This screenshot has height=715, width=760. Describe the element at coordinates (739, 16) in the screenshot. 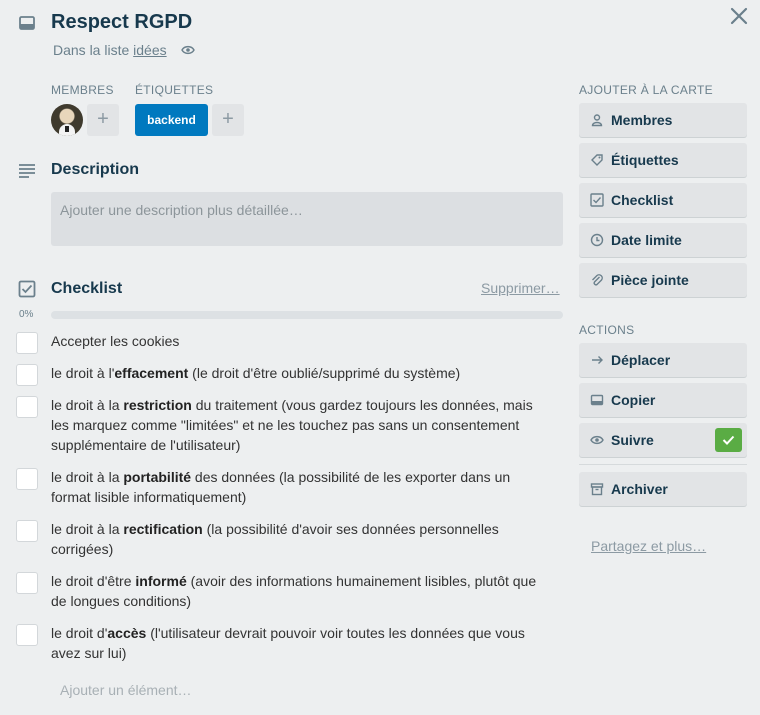

I see `close-icon` at that location.